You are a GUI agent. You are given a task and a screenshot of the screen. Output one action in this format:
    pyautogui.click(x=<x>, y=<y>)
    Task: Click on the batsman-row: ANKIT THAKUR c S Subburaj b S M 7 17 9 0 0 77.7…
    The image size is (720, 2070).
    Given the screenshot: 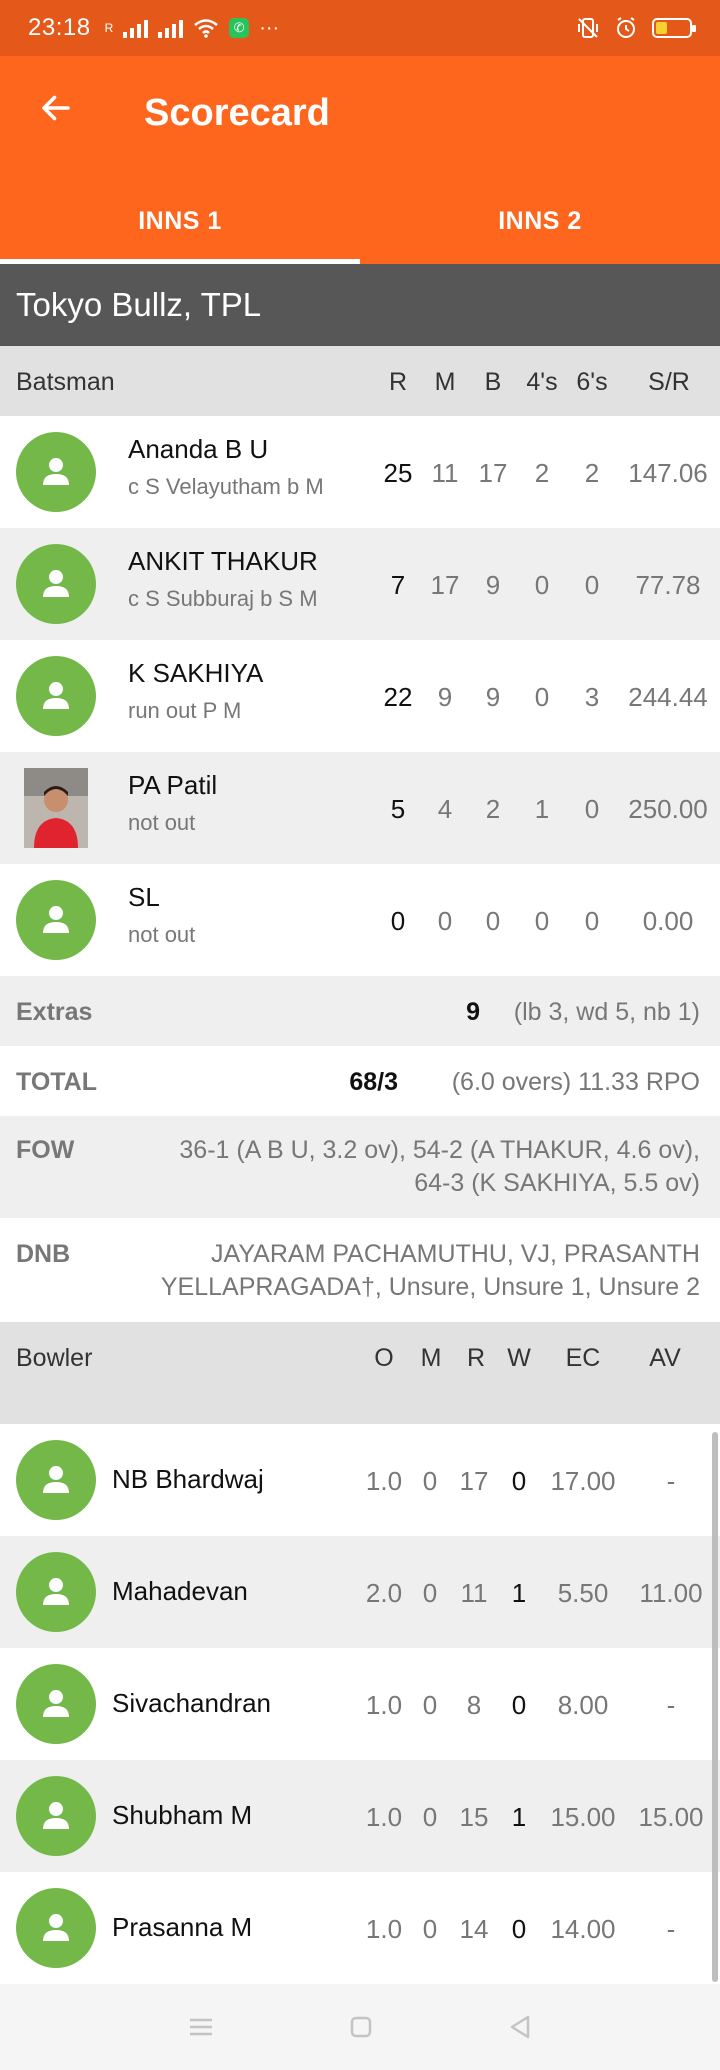 What is the action you would take?
    pyautogui.click(x=360, y=584)
    